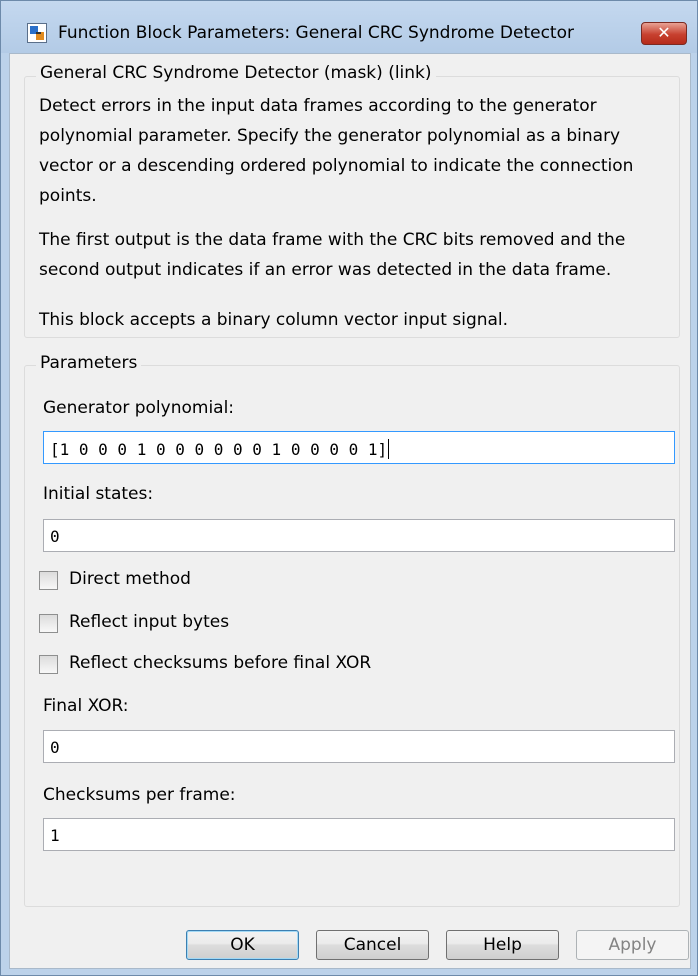 Image resolution: width=698 pixels, height=976 pixels. What do you see at coordinates (48, 664) in the screenshot?
I see `reflect-checksums-checkbox` at bounding box center [48, 664].